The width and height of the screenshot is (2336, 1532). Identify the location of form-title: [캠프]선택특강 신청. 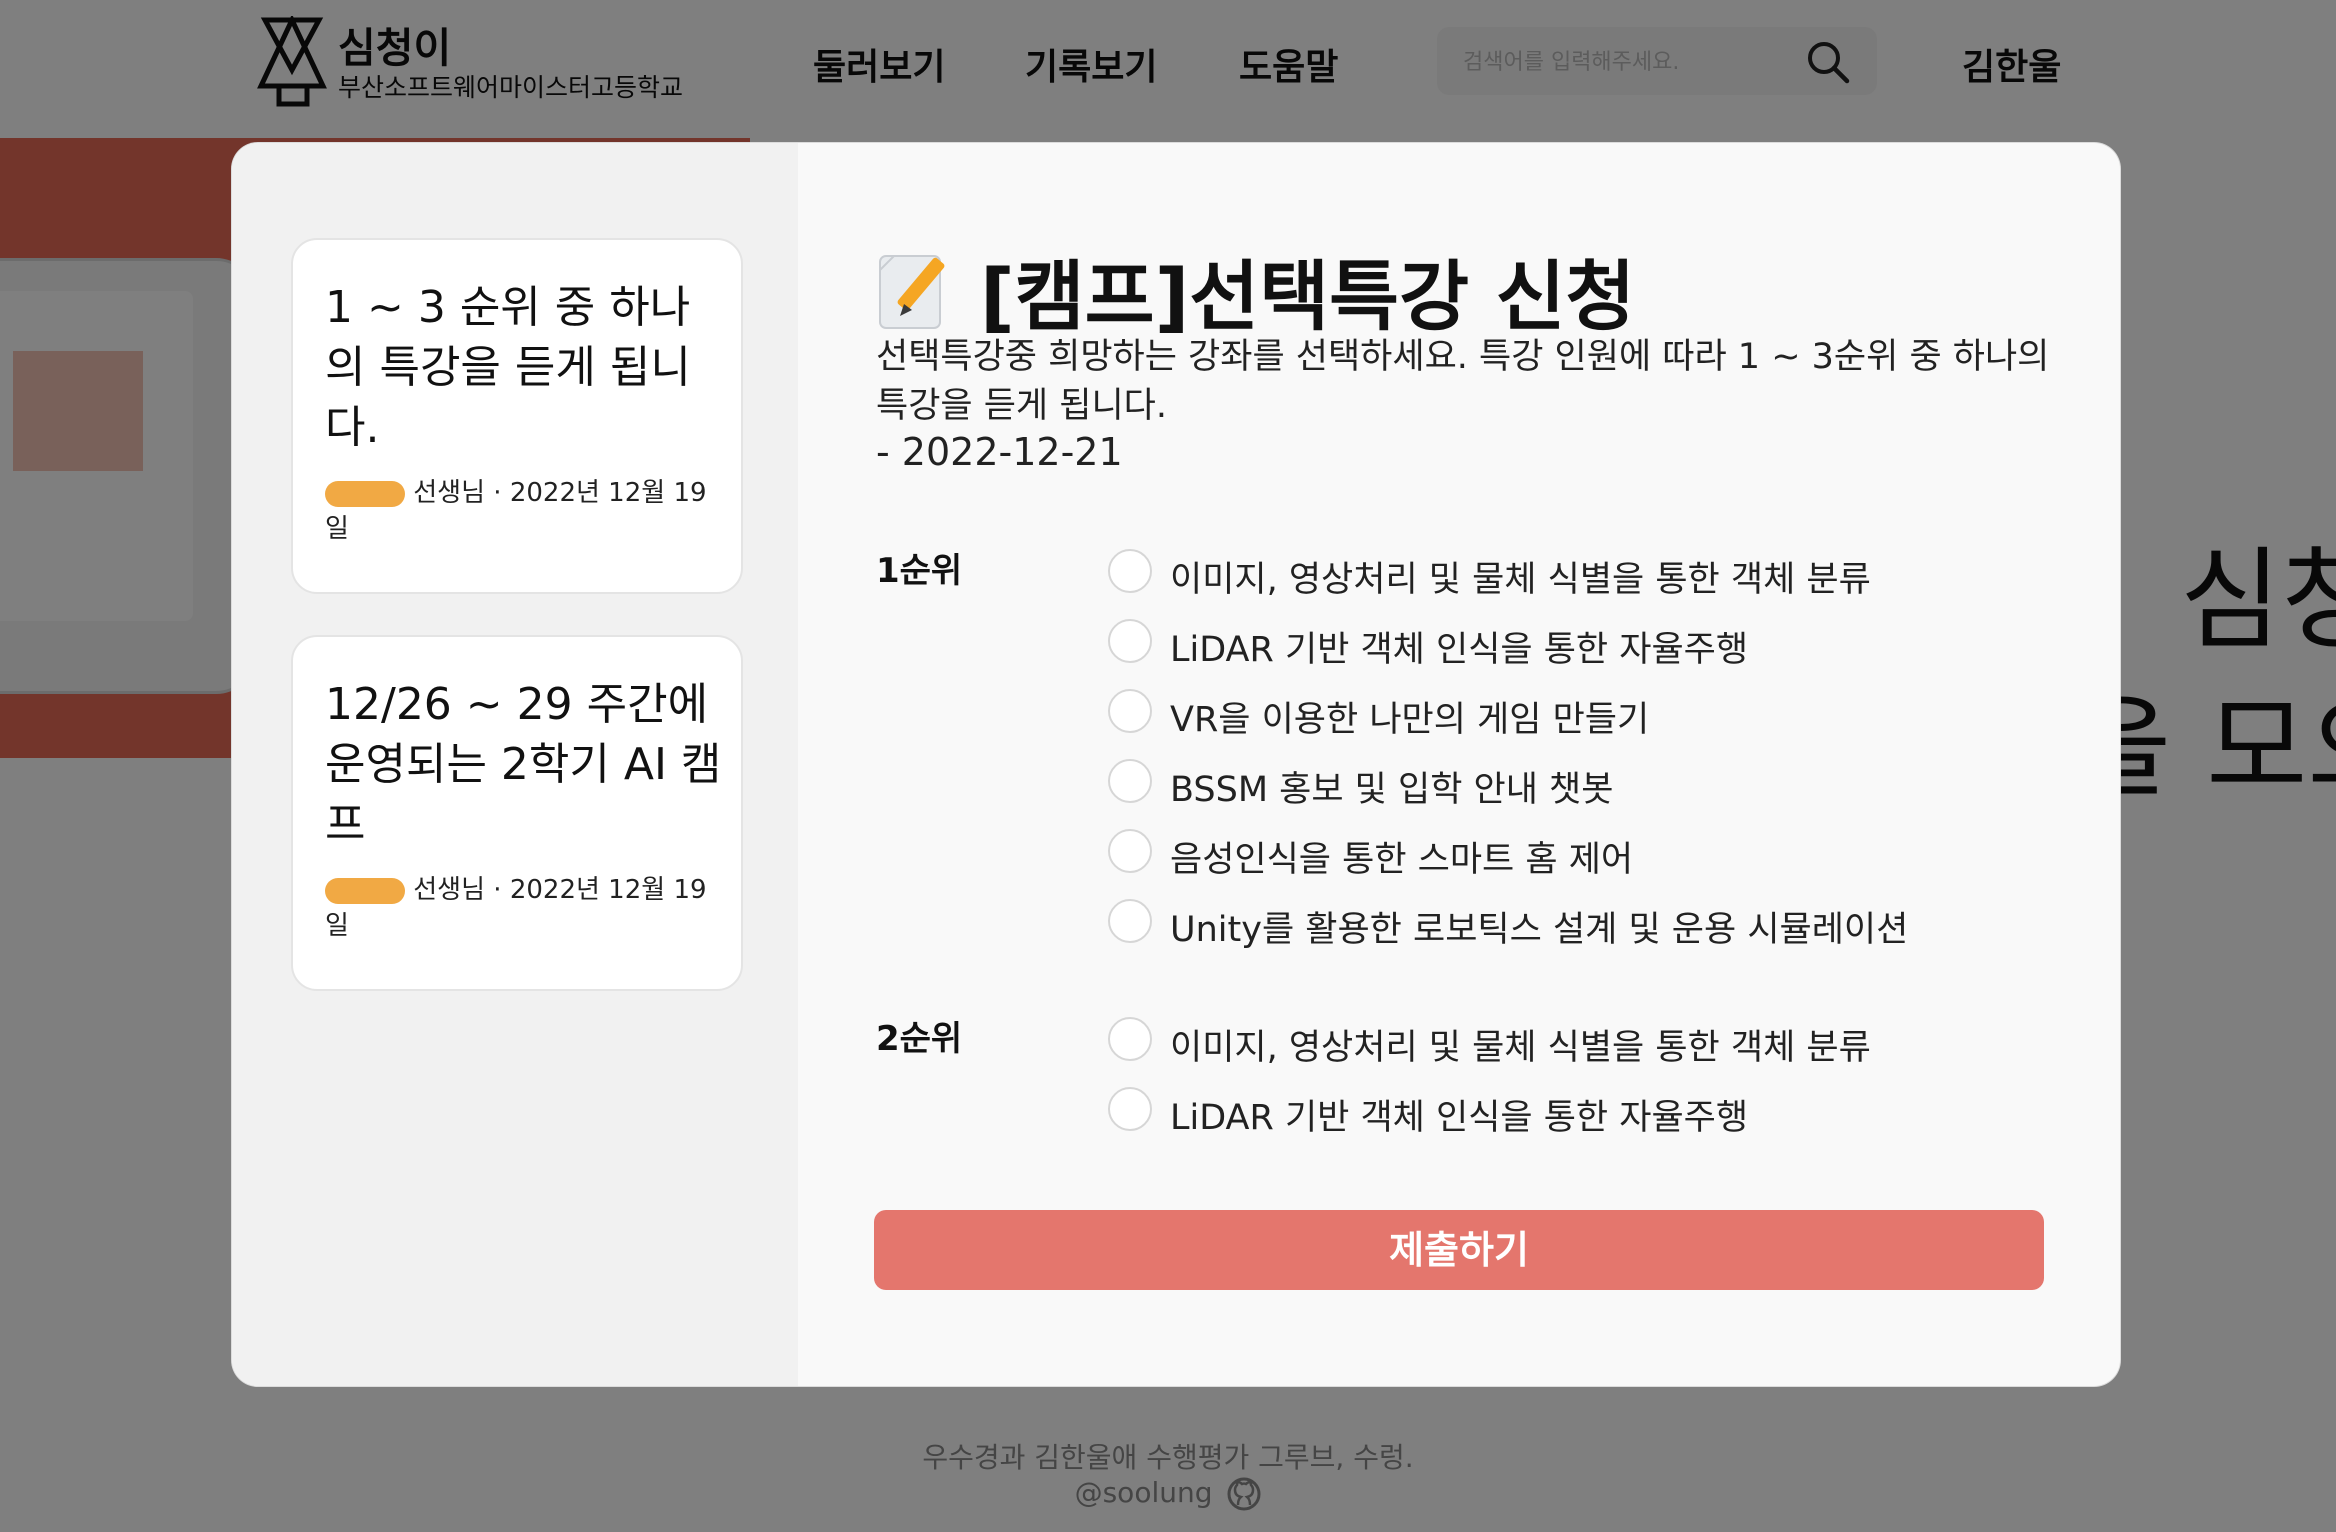
(1308, 296).